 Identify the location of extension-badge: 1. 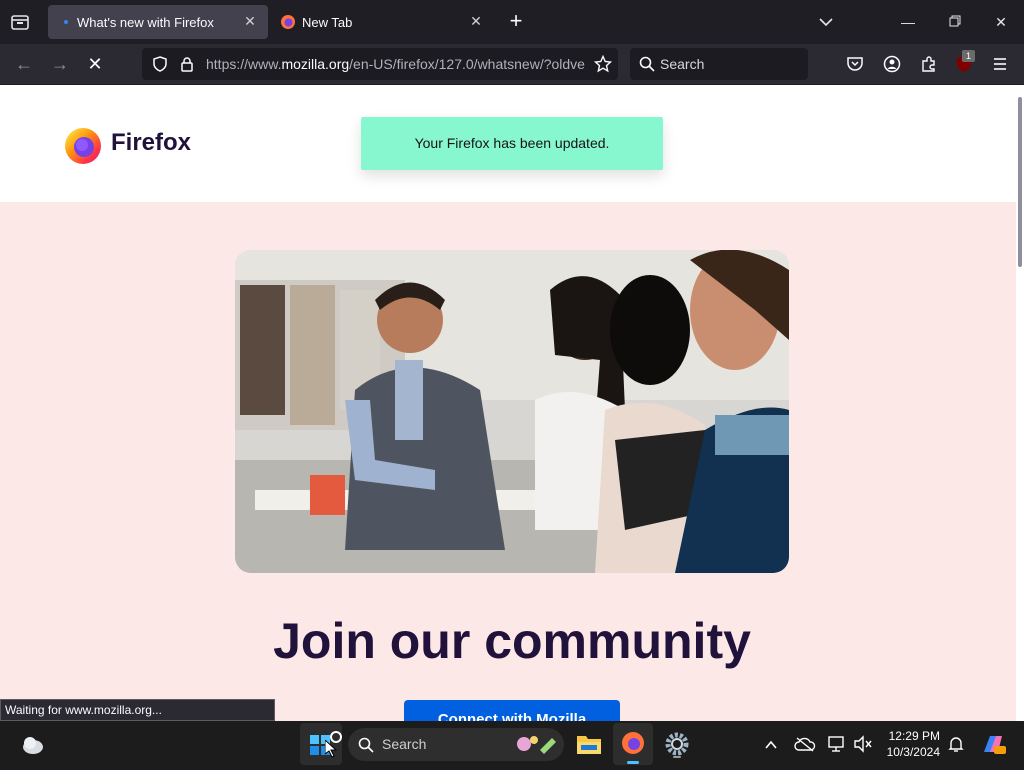
(968, 56).